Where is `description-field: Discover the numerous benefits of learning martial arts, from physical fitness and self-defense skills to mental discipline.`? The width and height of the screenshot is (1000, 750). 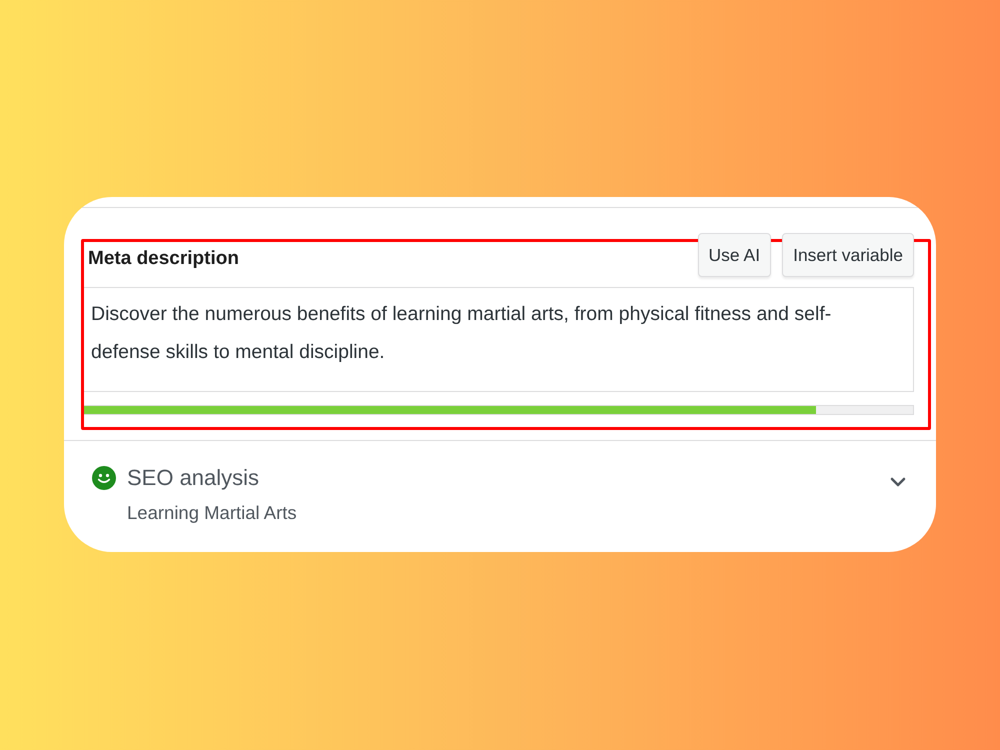
description-field: Discover the numerous benefits of learning martial arts, from physical fitness and self-defense skills to mental discipline. is located at coordinates (498, 339).